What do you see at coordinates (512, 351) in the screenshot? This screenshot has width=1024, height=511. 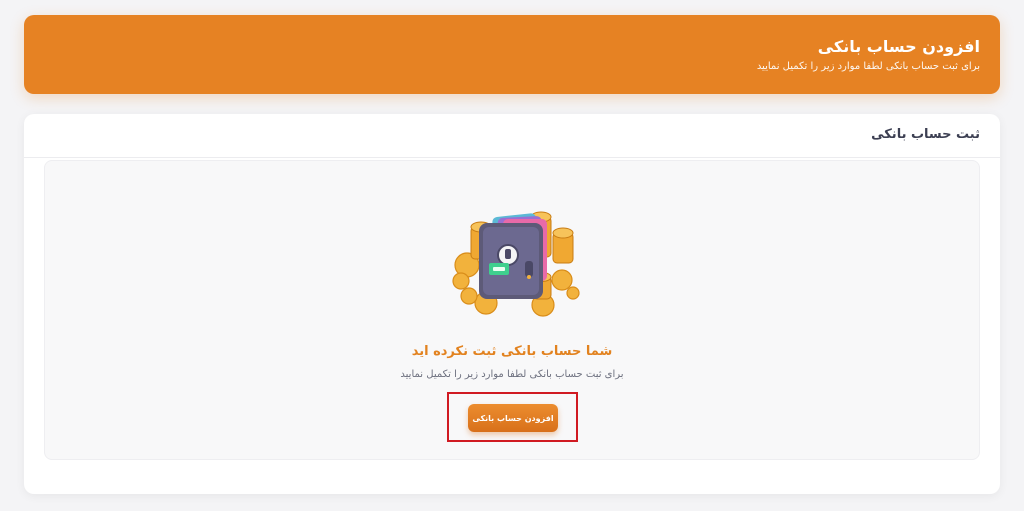 I see `empty-state-title: شما حساب بانکی ثبت نکرده اید` at bounding box center [512, 351].